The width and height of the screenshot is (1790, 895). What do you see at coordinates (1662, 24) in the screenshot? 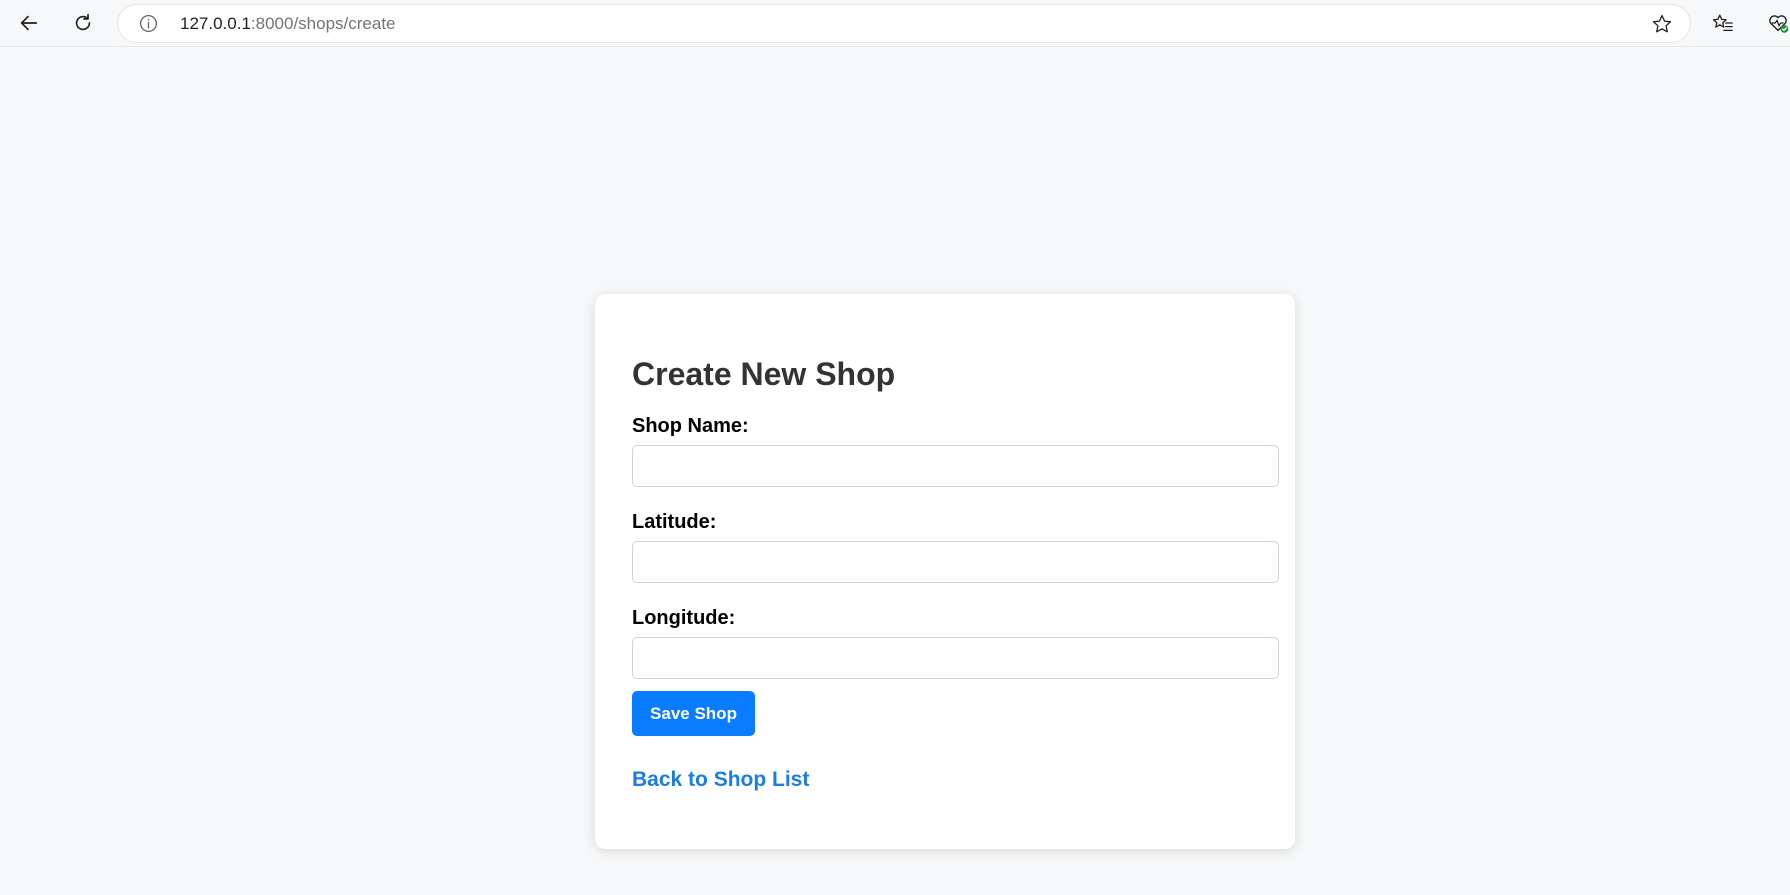
I see `star-icon` at bounding box center [1662, 24].